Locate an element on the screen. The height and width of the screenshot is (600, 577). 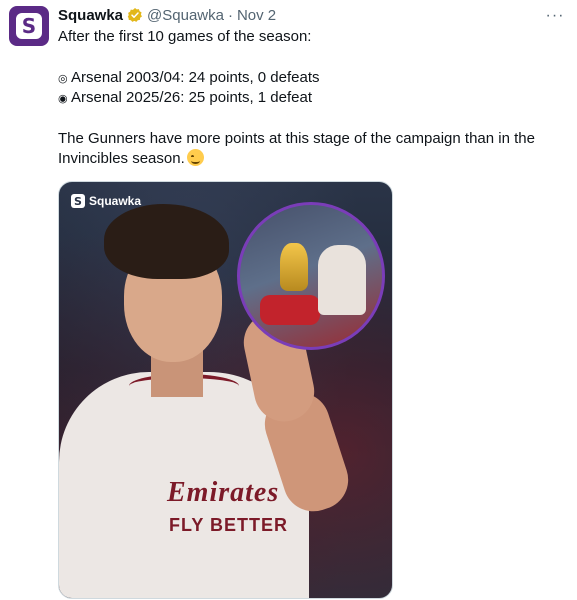
text-line-1: After the first 10 games of the season: is located at coordinates (185, 36).